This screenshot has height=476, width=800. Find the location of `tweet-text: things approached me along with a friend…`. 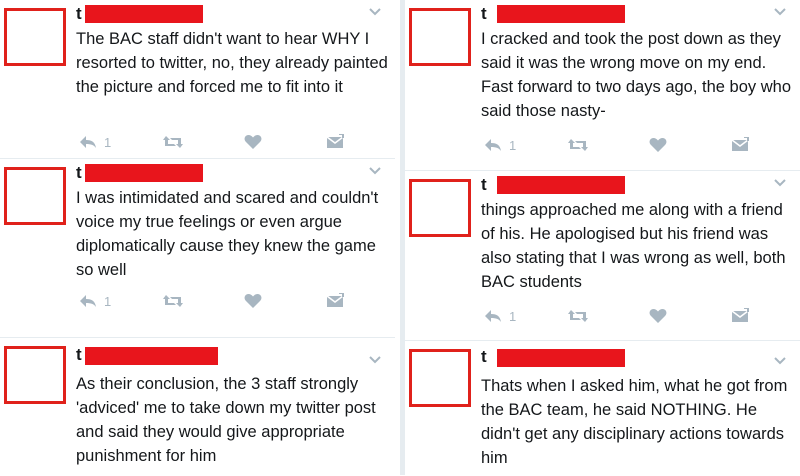

tweet-text: things approached me along with a friend… is located at coordinates (633, 246).